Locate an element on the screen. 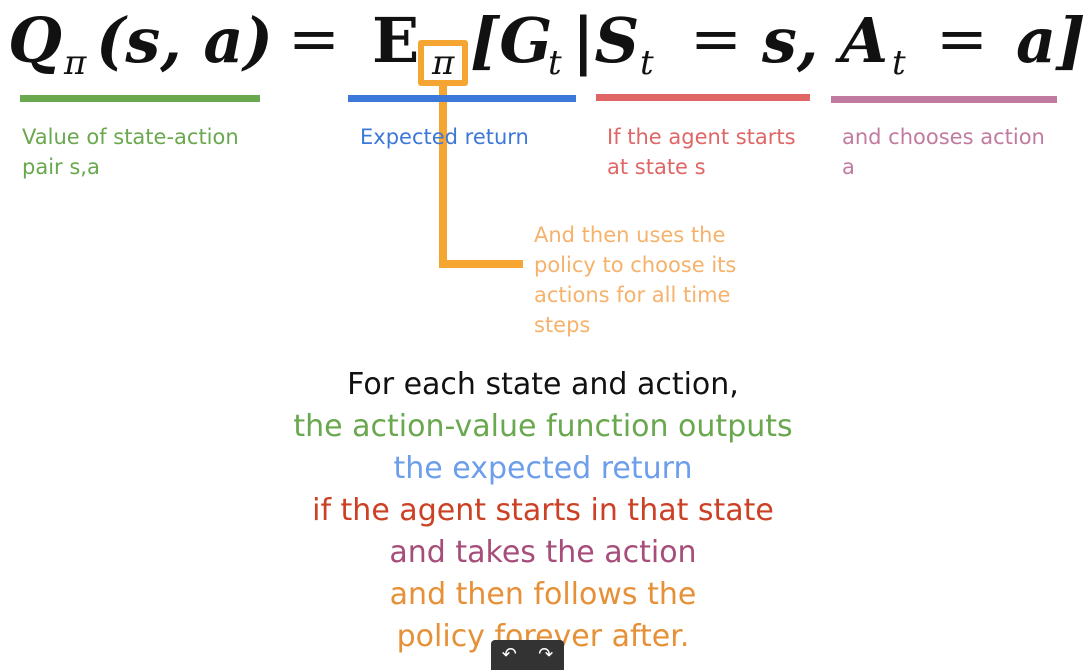 Image resolution: width=1086 pixels, height=670 pixels. starts-underline is located at coordinates (703, 97).